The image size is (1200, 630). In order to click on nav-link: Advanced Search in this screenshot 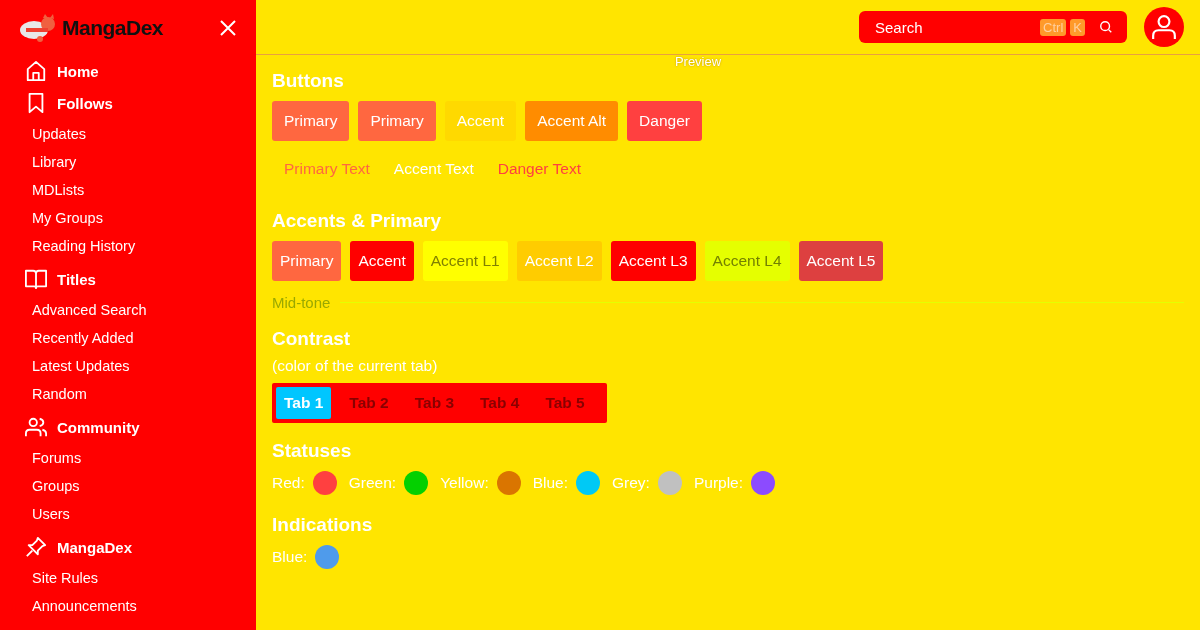, I will do `click(128, 310)`.